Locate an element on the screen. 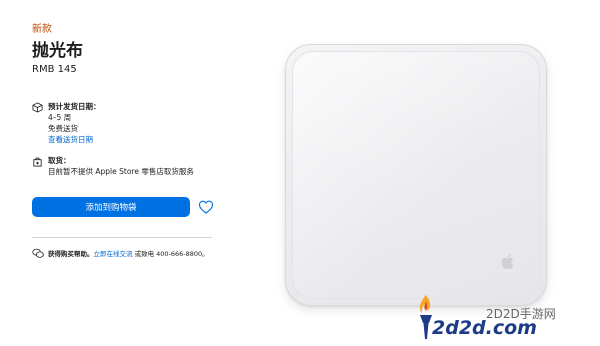  chat-online-link: 立即在线交流 is located at coordinates (113, 254).